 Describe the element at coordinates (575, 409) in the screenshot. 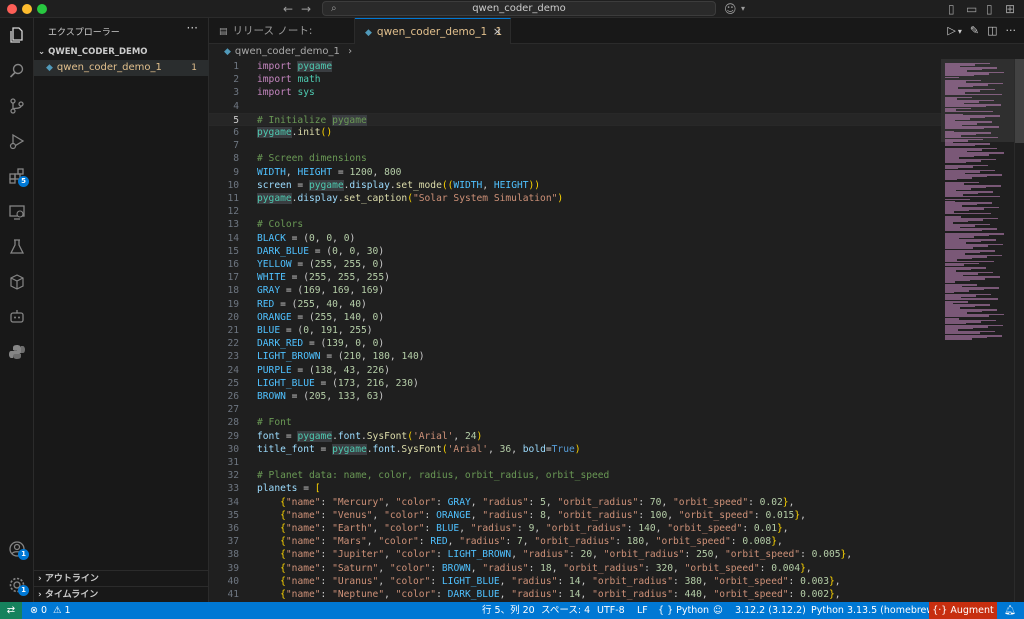

I see `code-line: 27` at that location.